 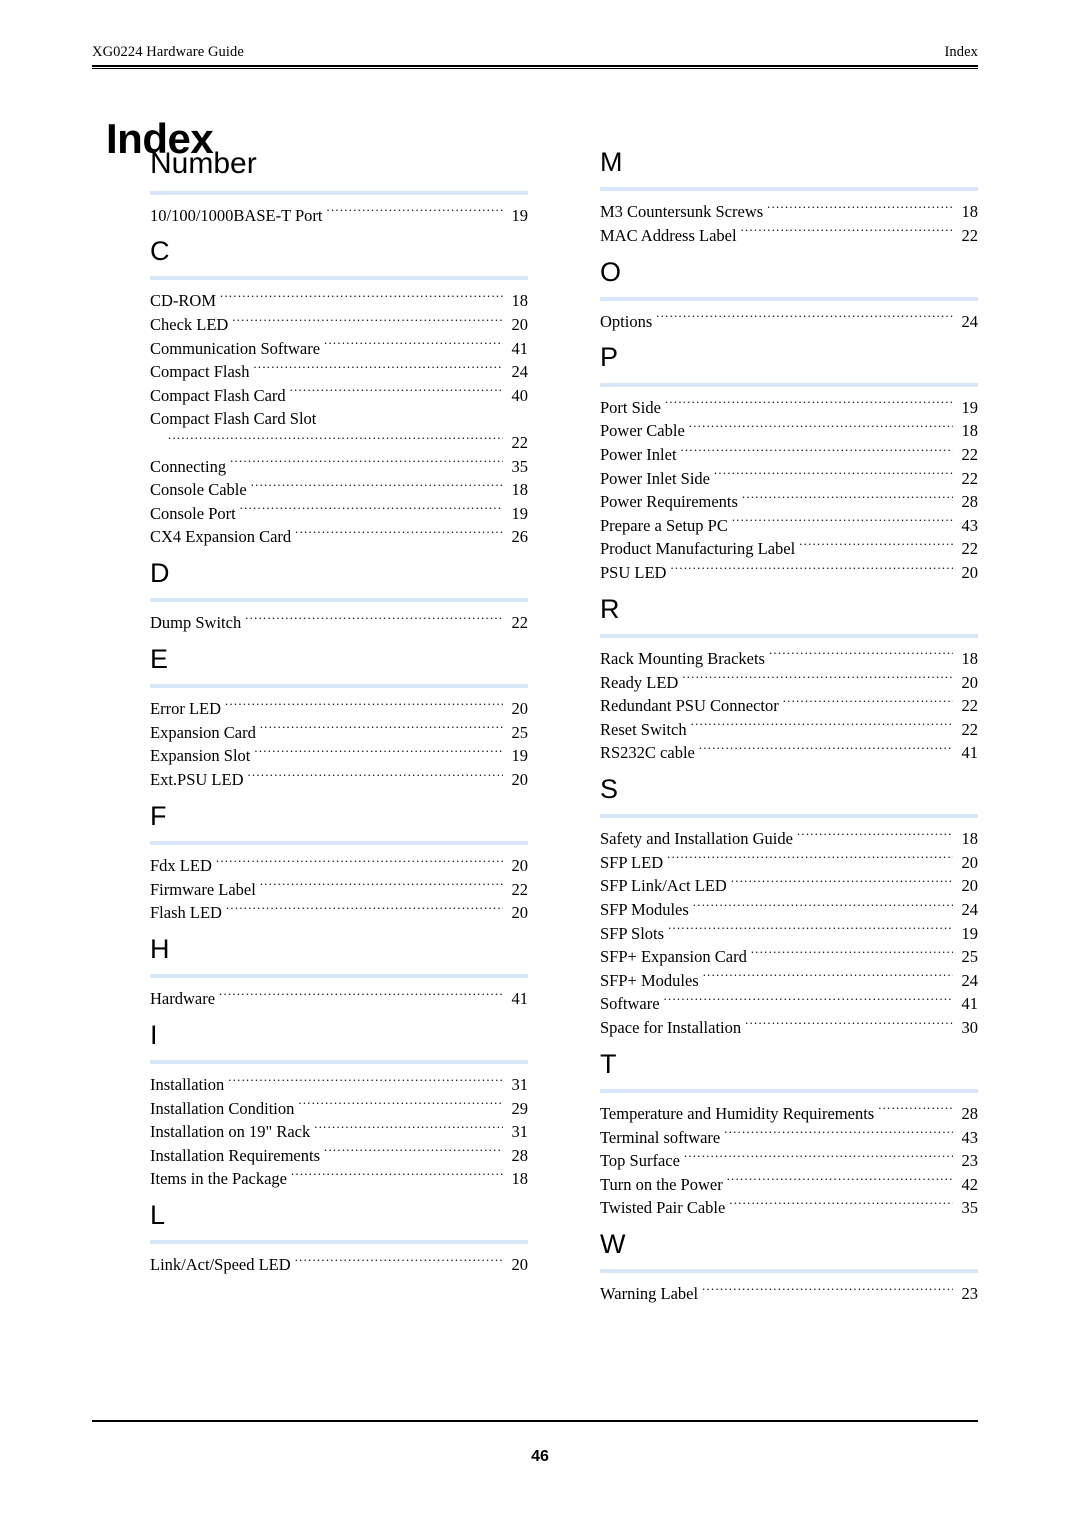 I want to click on index-entry: Reset Switch 22, so click(x=789, y=730).